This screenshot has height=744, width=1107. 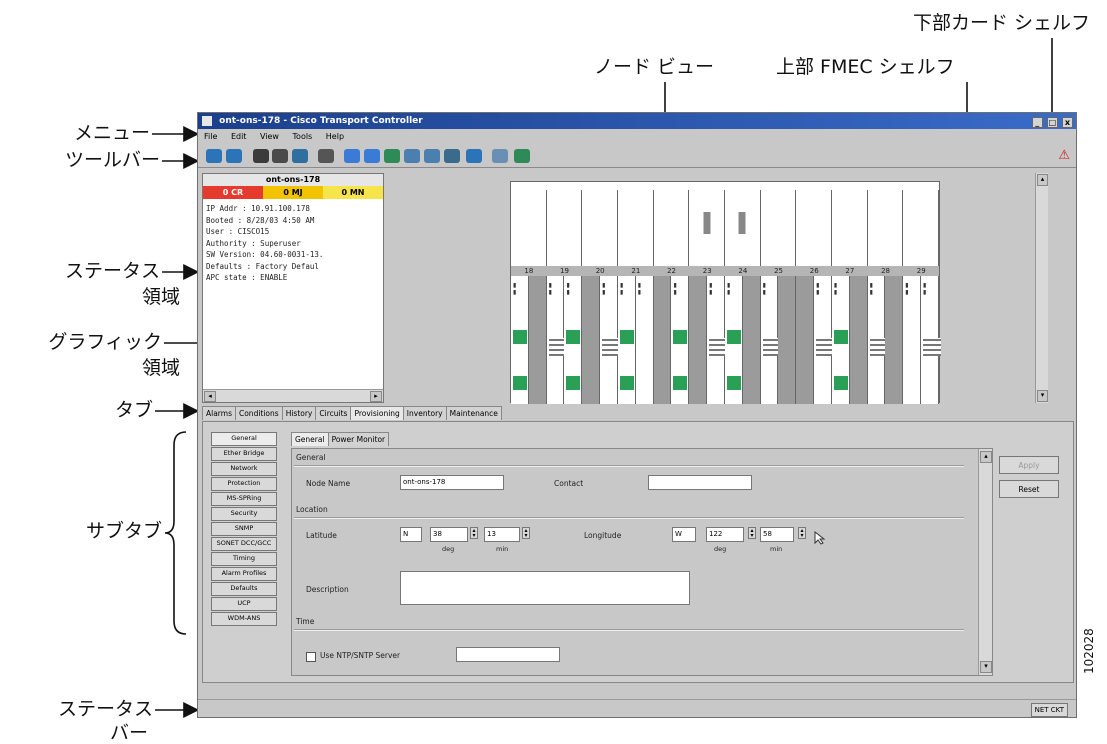 I want to click on tab-alarms: Alarms, so click(x=219, y=413).